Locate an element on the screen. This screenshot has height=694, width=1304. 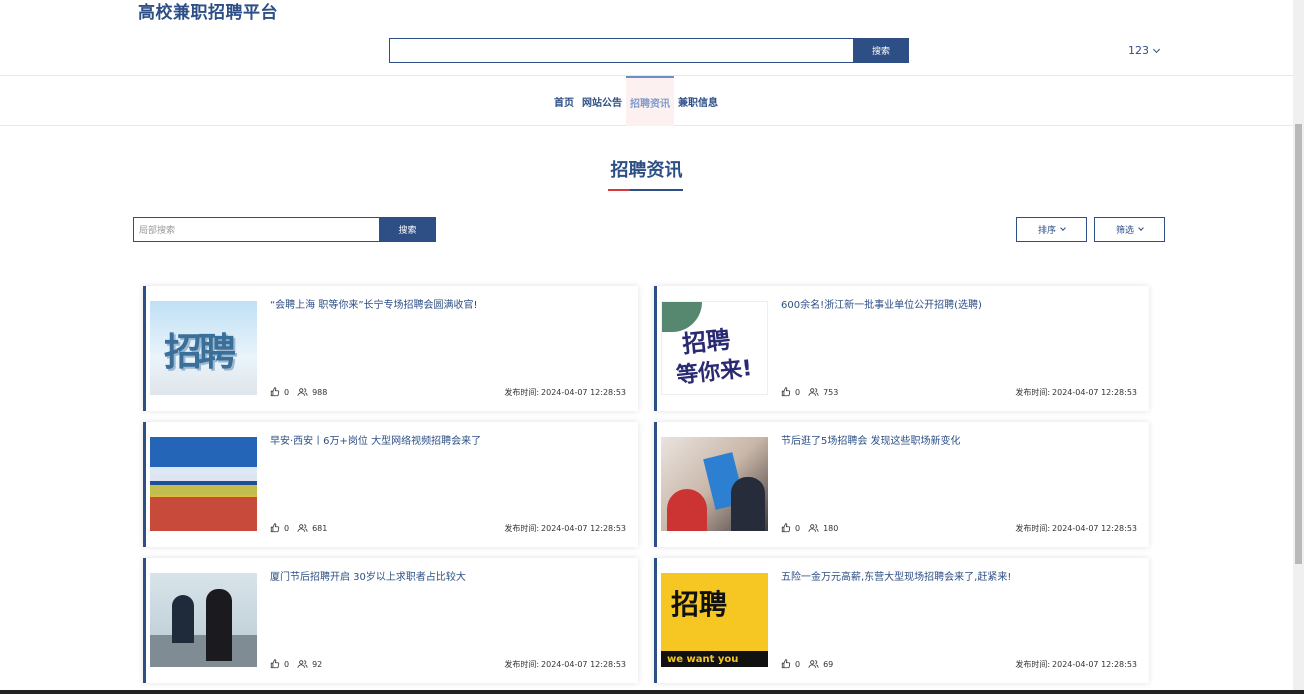
view-count: 69 is located at coordinates (828, 664).